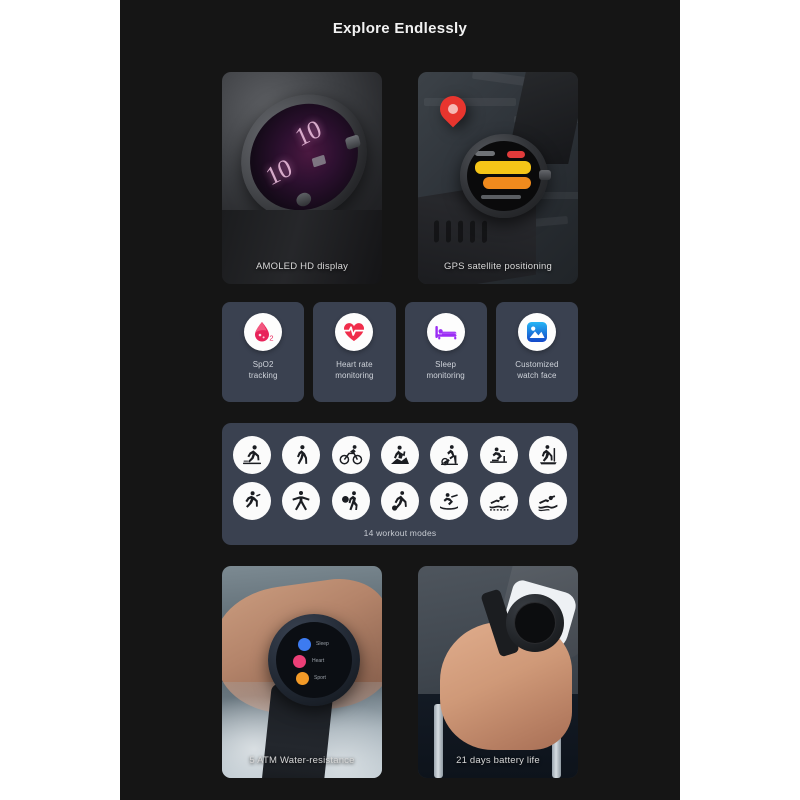  I want to click on workout-modes-panel: 14 workout modes, so click(400, 484).